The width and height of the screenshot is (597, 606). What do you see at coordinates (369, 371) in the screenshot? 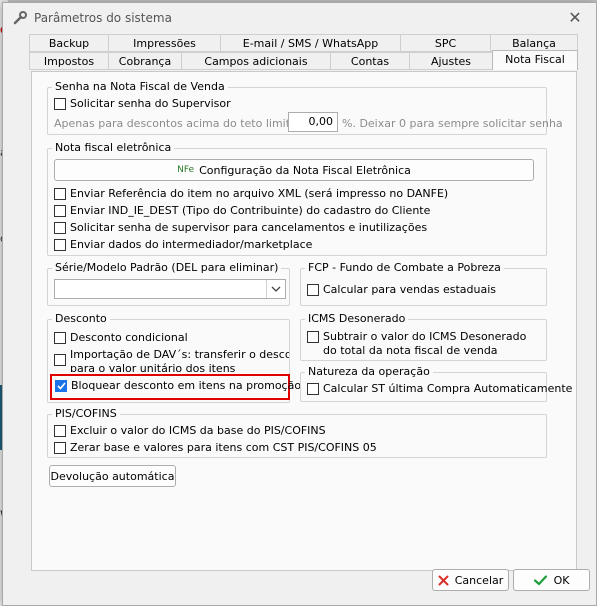
I see `group-title: Natureza da operação` at bounding box center [369, 371].